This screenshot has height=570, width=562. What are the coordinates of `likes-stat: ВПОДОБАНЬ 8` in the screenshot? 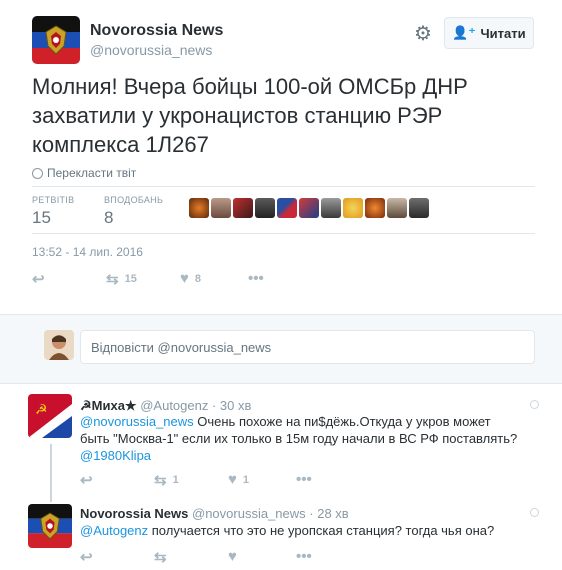 It's located at (133, 211).